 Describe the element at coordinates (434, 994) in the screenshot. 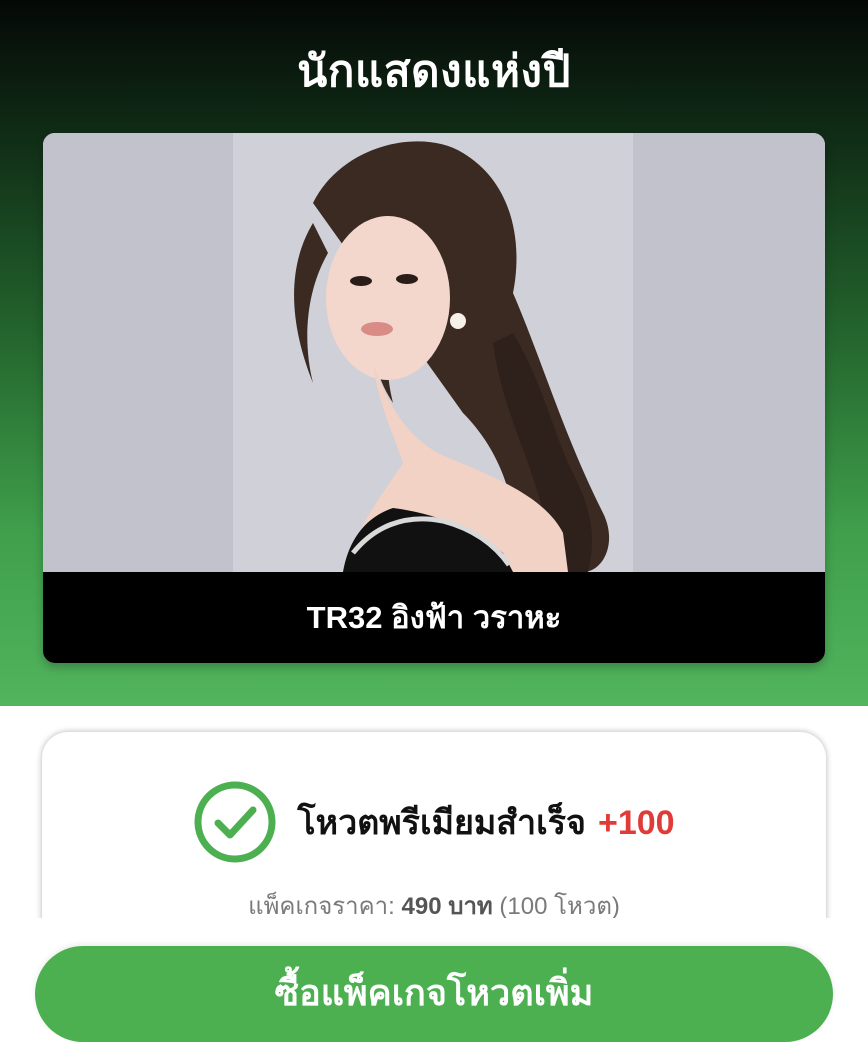

I see `buy-vote-package-button: ซื้อแพ็คเกจโหวตเพิ่ม` at that location.